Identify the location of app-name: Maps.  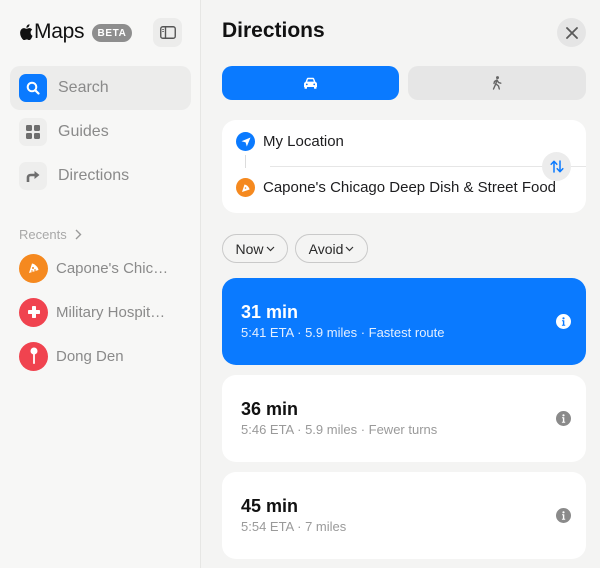
(59, 31).